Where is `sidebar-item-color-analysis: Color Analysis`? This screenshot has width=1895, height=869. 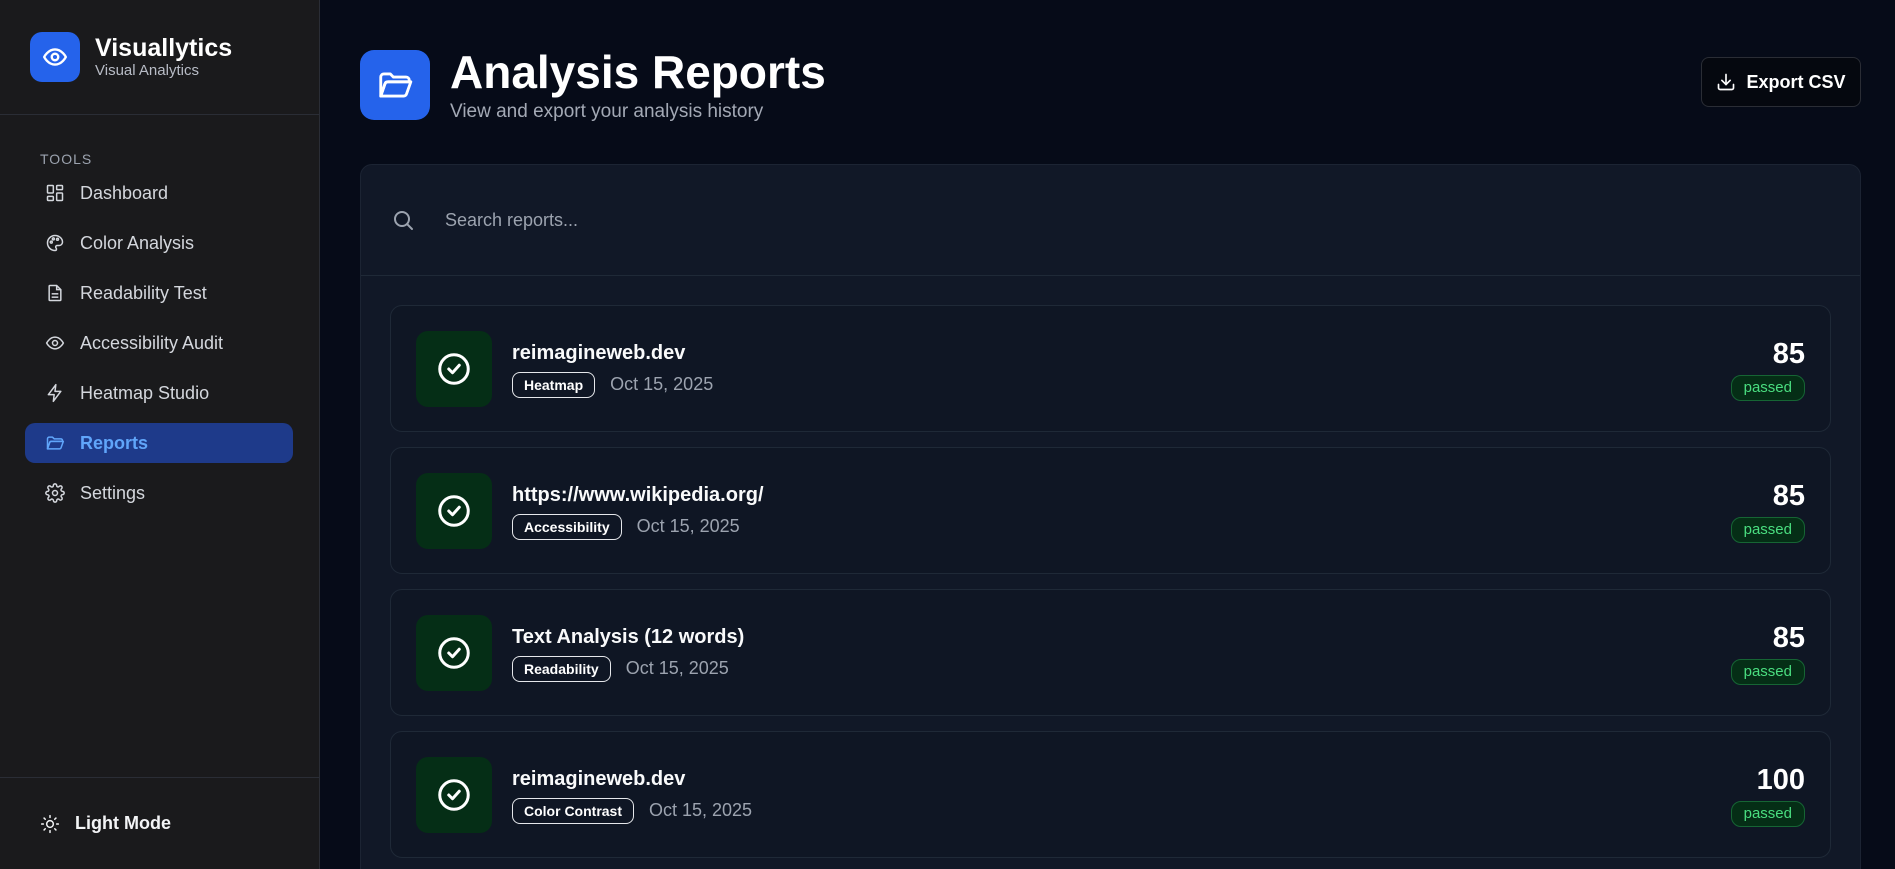
sidebar-item-color-analysis: Color Analysis is located at coordinates (159, 243).